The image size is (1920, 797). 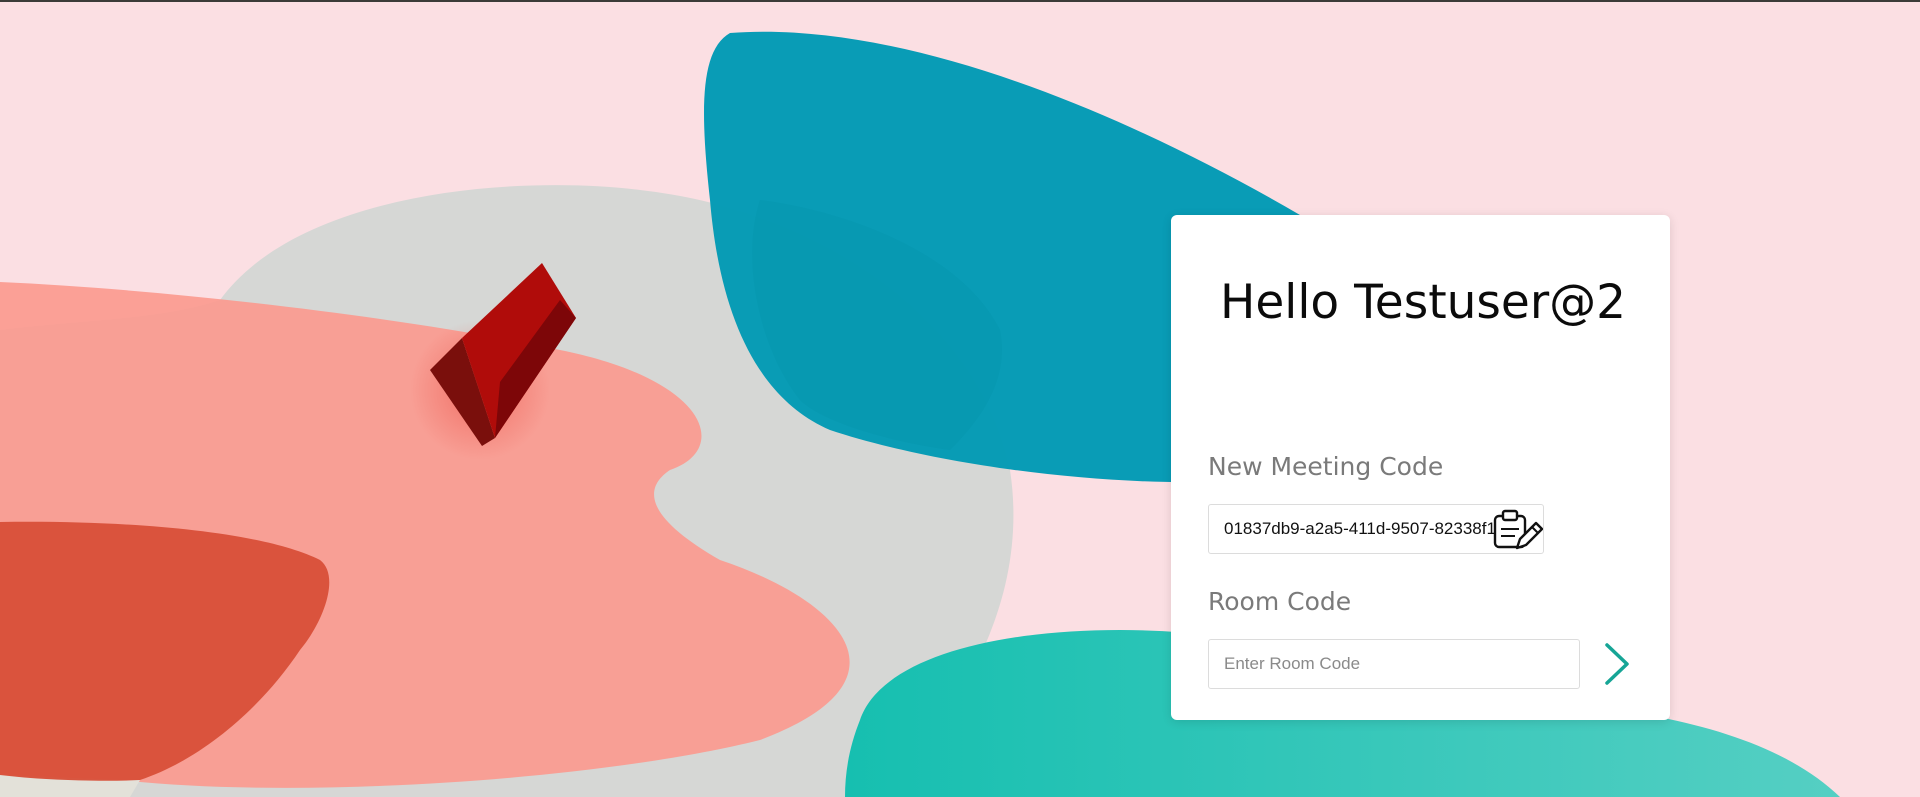 I want to click on room-code-input, so click(x=1394, y=664).